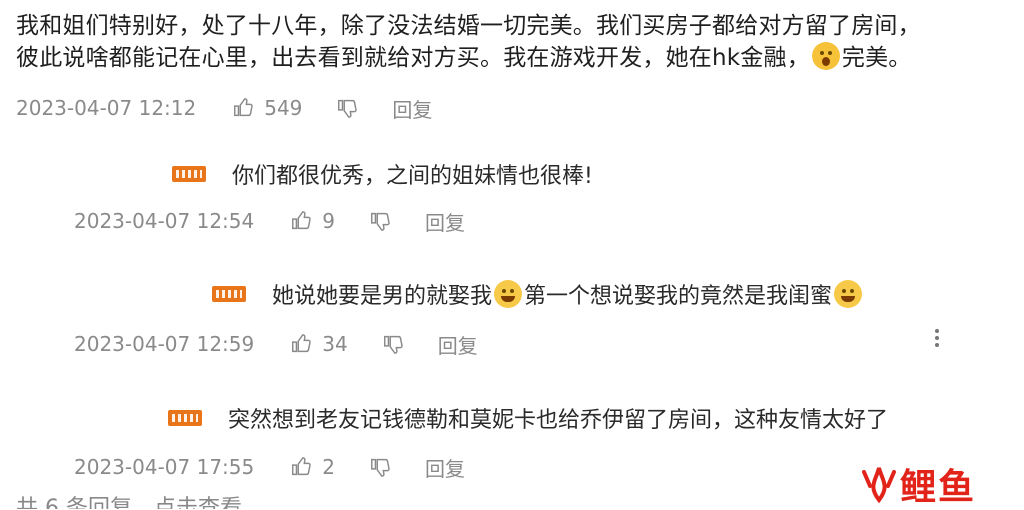  I want to click on reply-3-text: 突然想到老友记钱德勒和莫妮卡也给乔伊留了房间，这种友情太好了, so click(558, 420).